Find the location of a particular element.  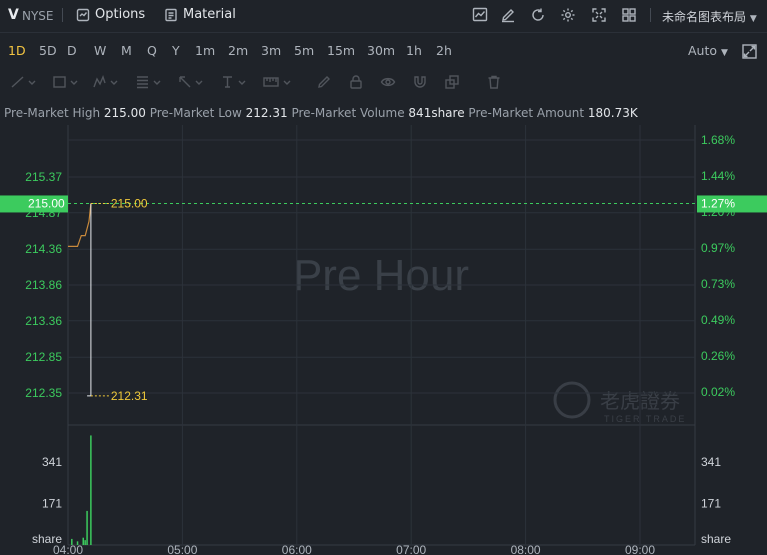

y-right-tick-label: 0.49% is located at coordinates (718, 320).